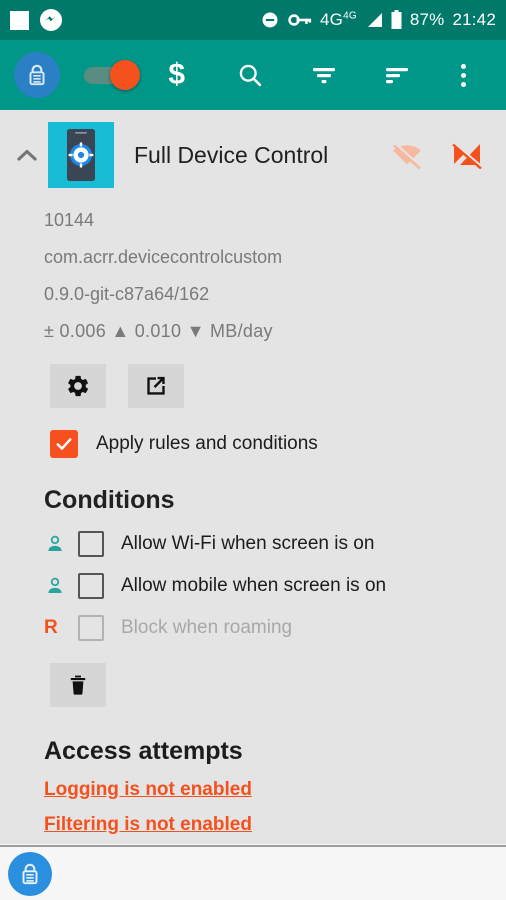  I want to click on gear-icon, so click(78, 386).